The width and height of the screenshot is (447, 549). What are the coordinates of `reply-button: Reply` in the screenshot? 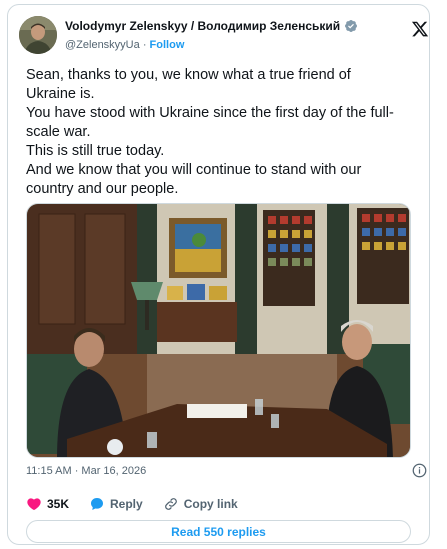 It's located at (116, 504).